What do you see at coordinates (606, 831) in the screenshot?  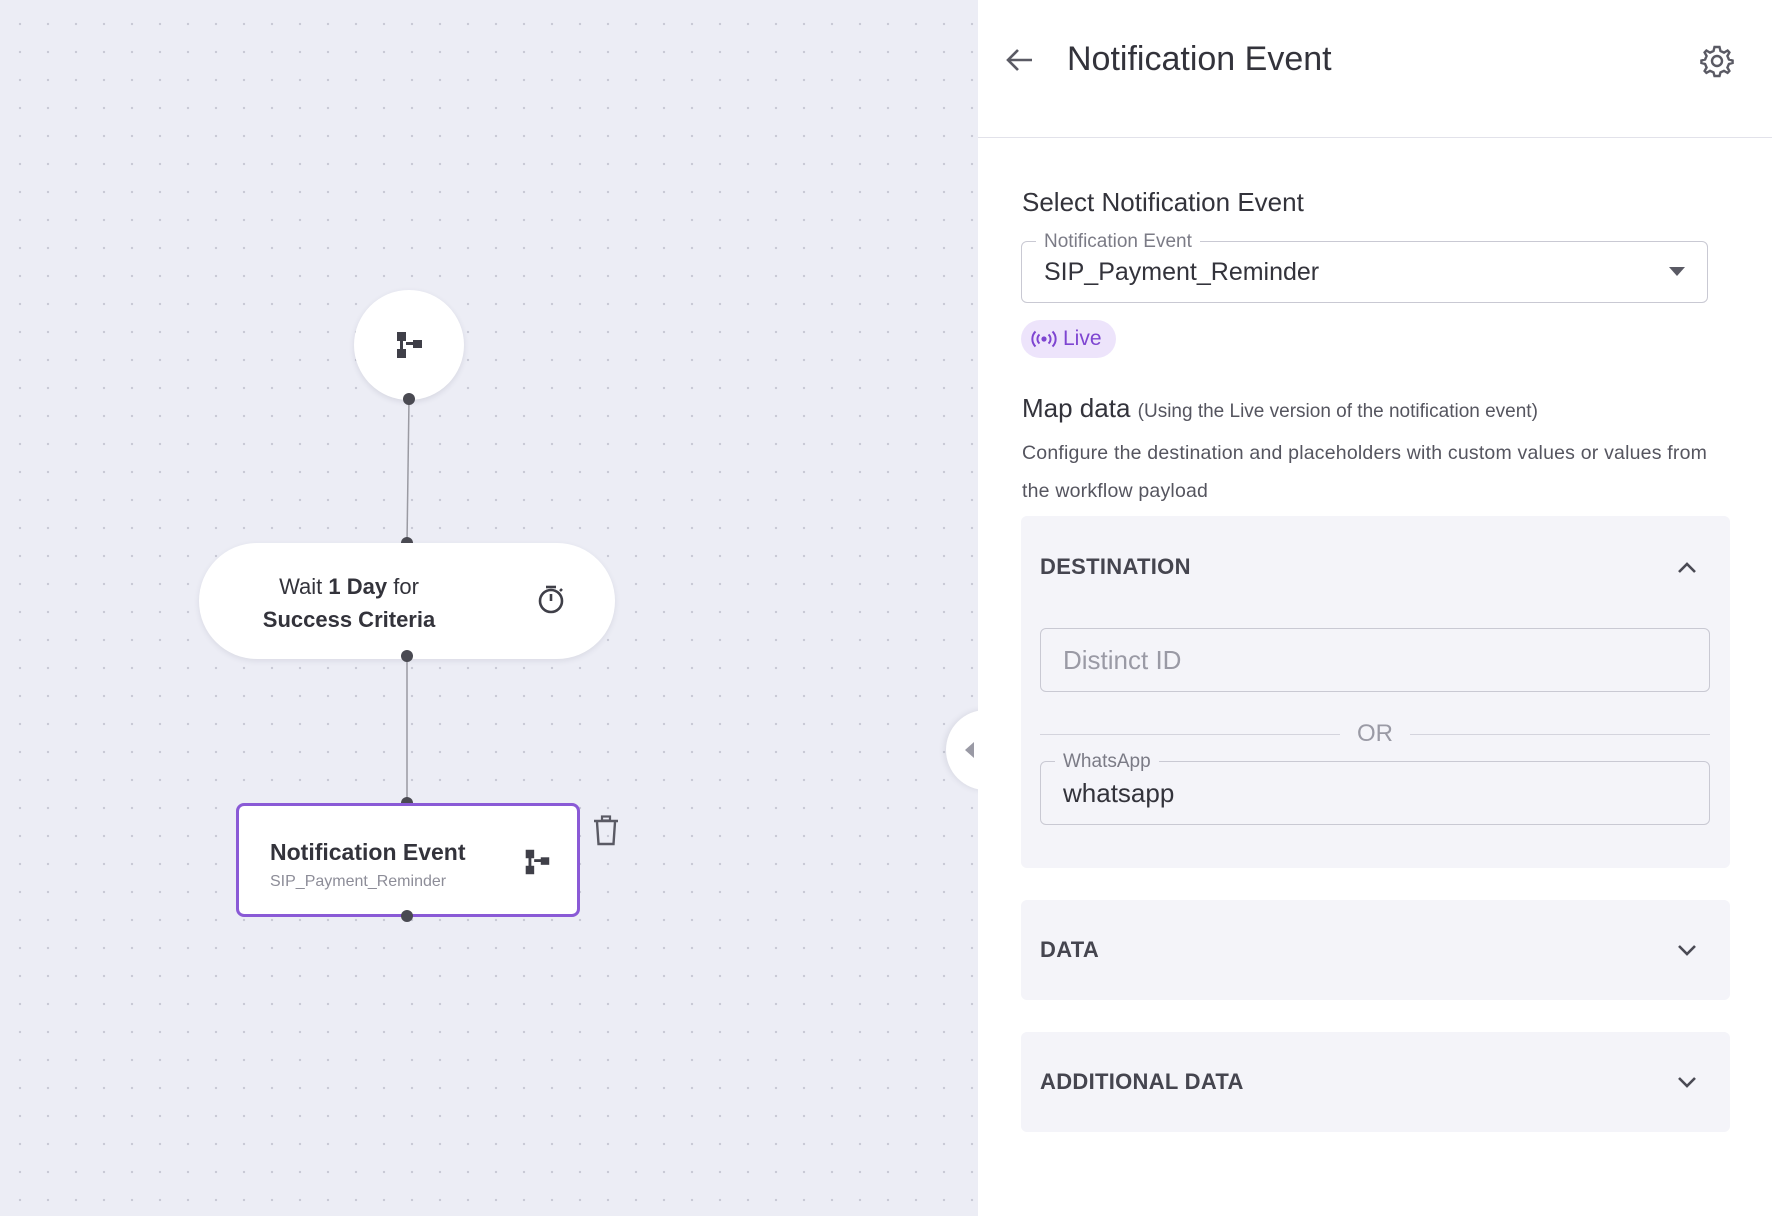 I see `trash-icon` at bounding box center [606, 831].